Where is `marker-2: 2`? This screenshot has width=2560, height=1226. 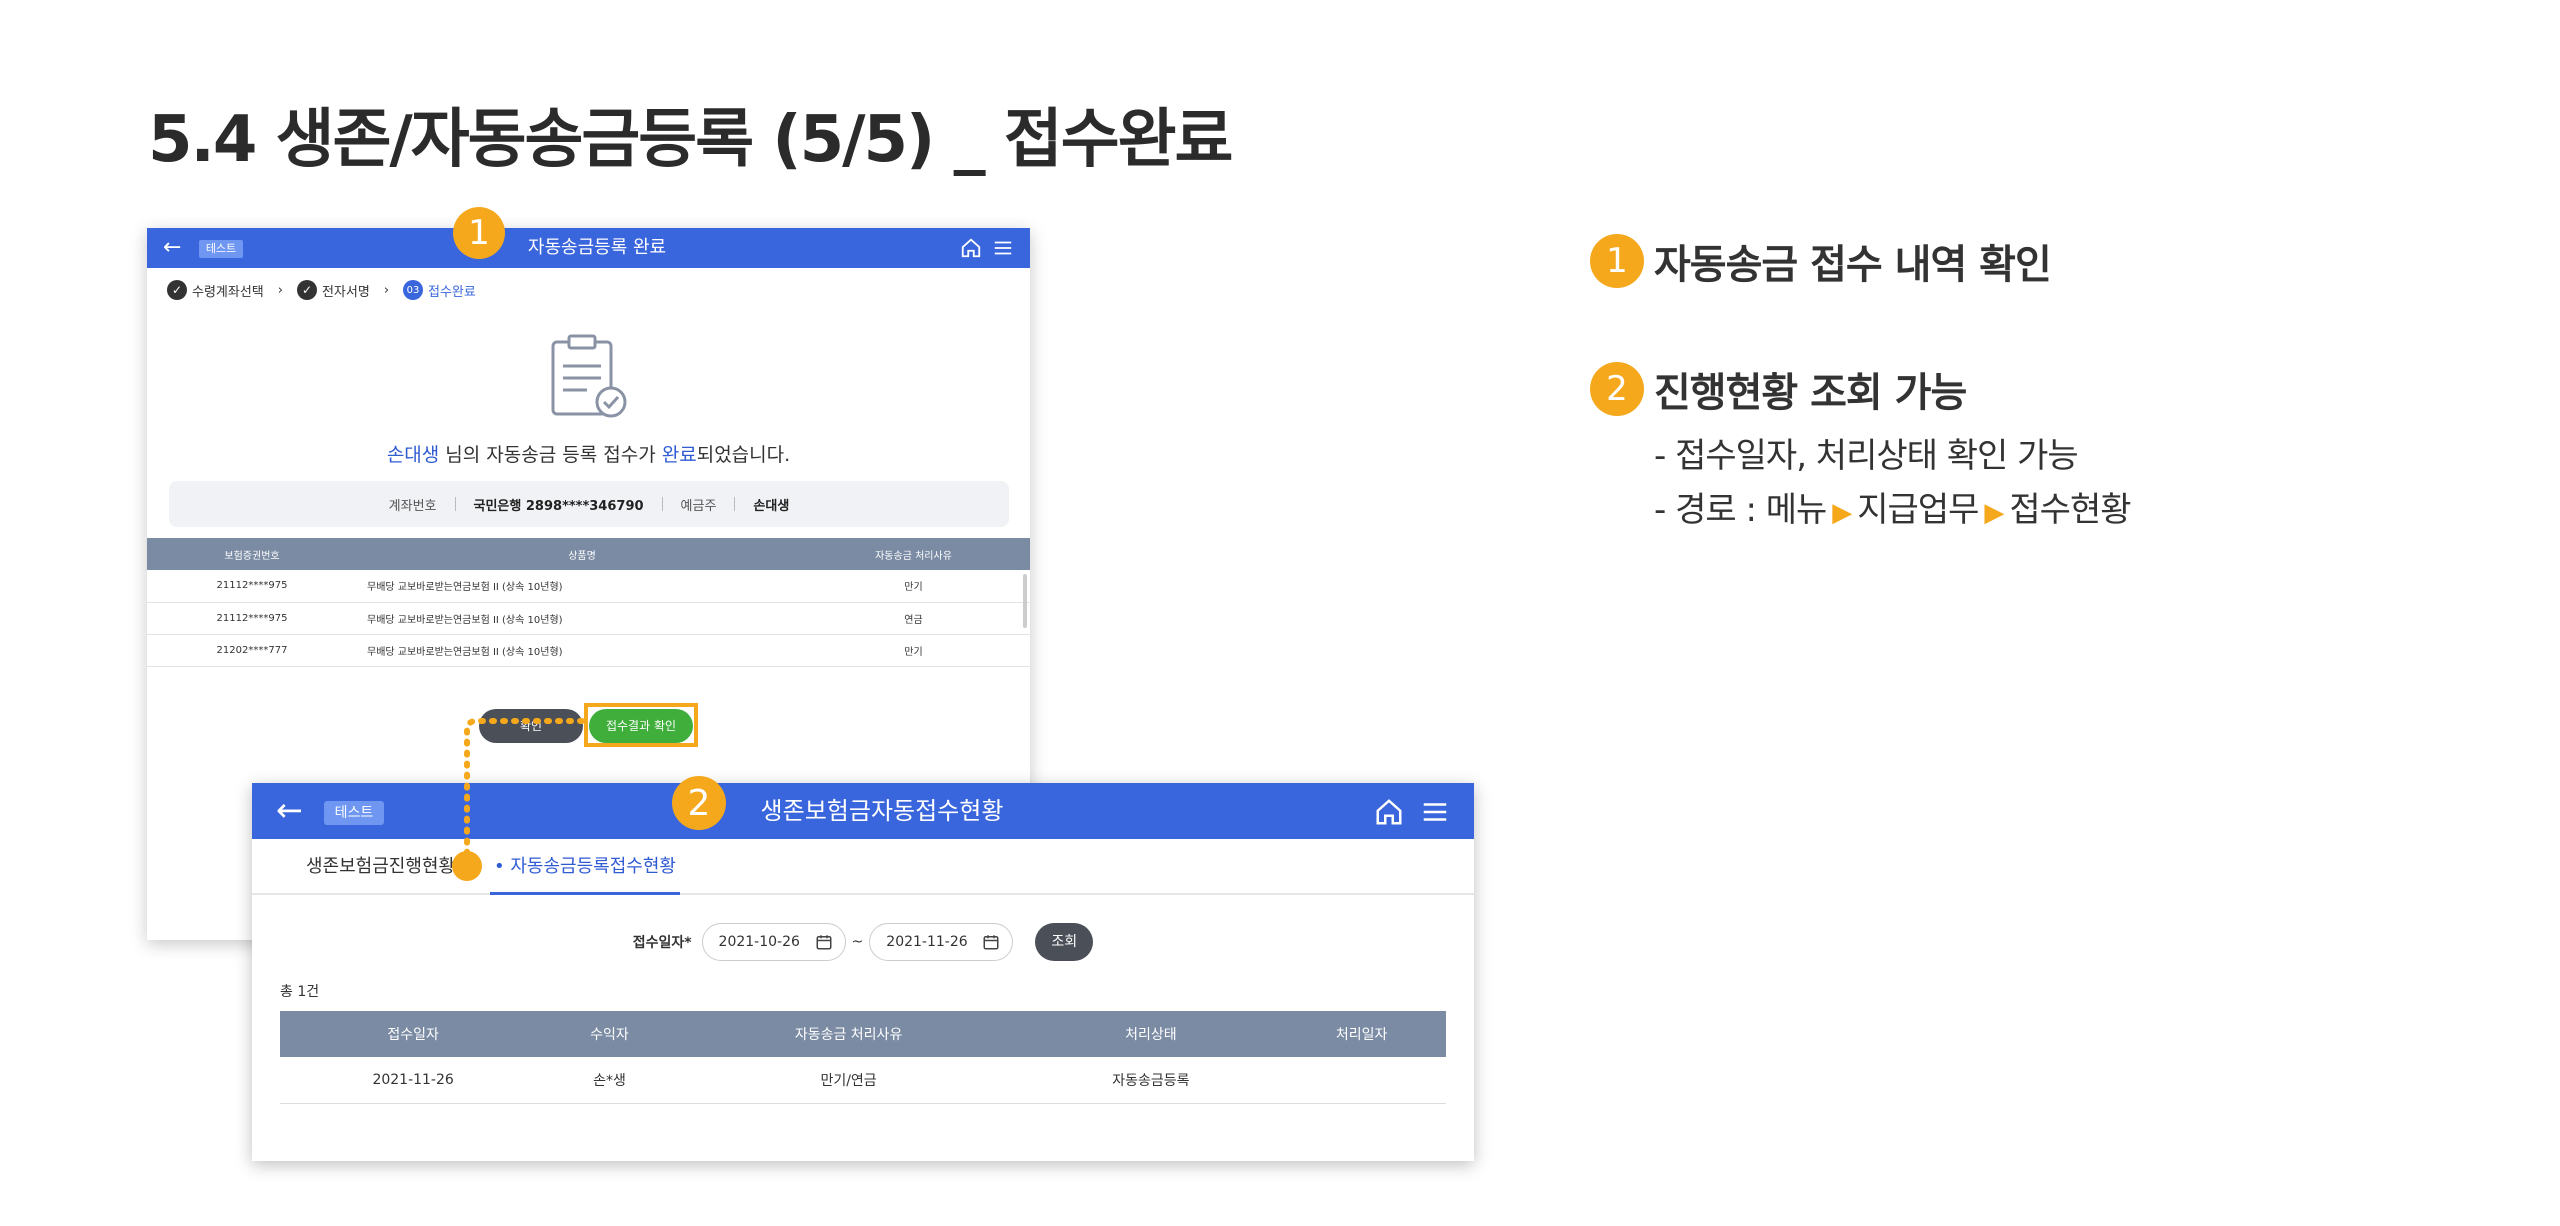
marker-2: 2 is located at coordinates (699, 803).